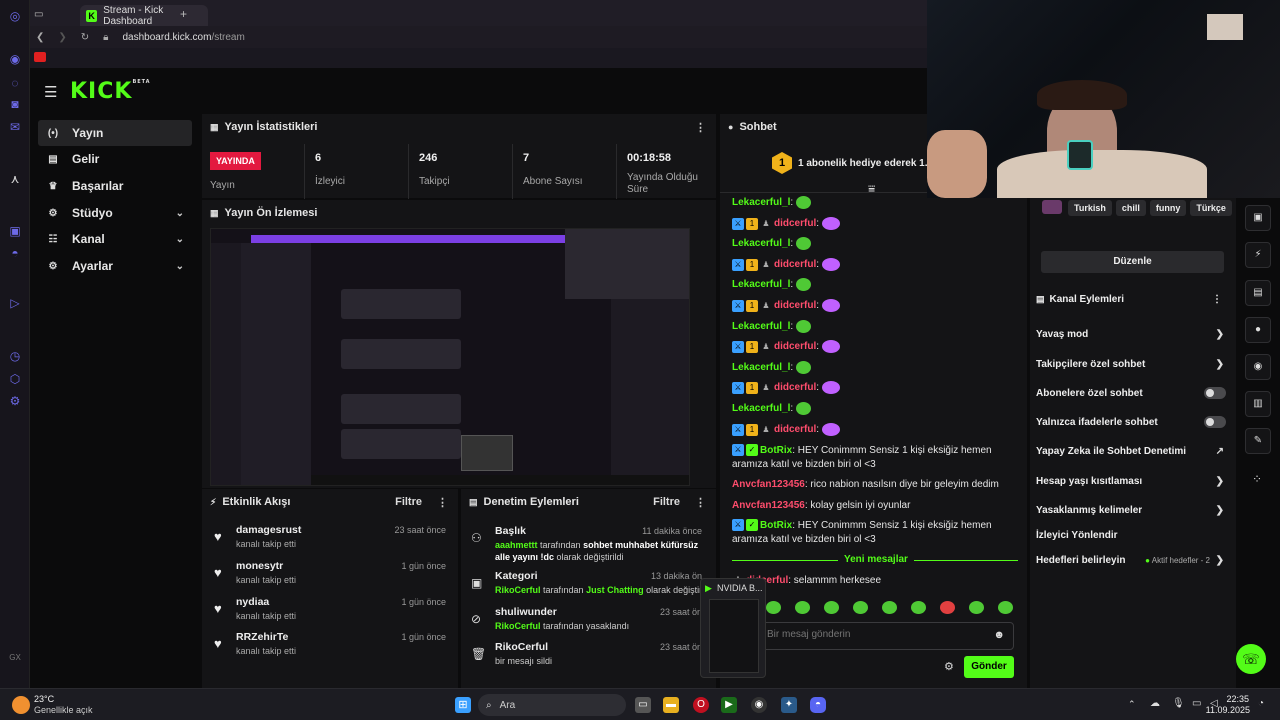 Image resolution: width=1280 pixels, height=720 pixels. What do you see at coordinates (15, 356) in the screenshot?
I see `rail-history-icon: ◷` at bounding box center [15, 356].